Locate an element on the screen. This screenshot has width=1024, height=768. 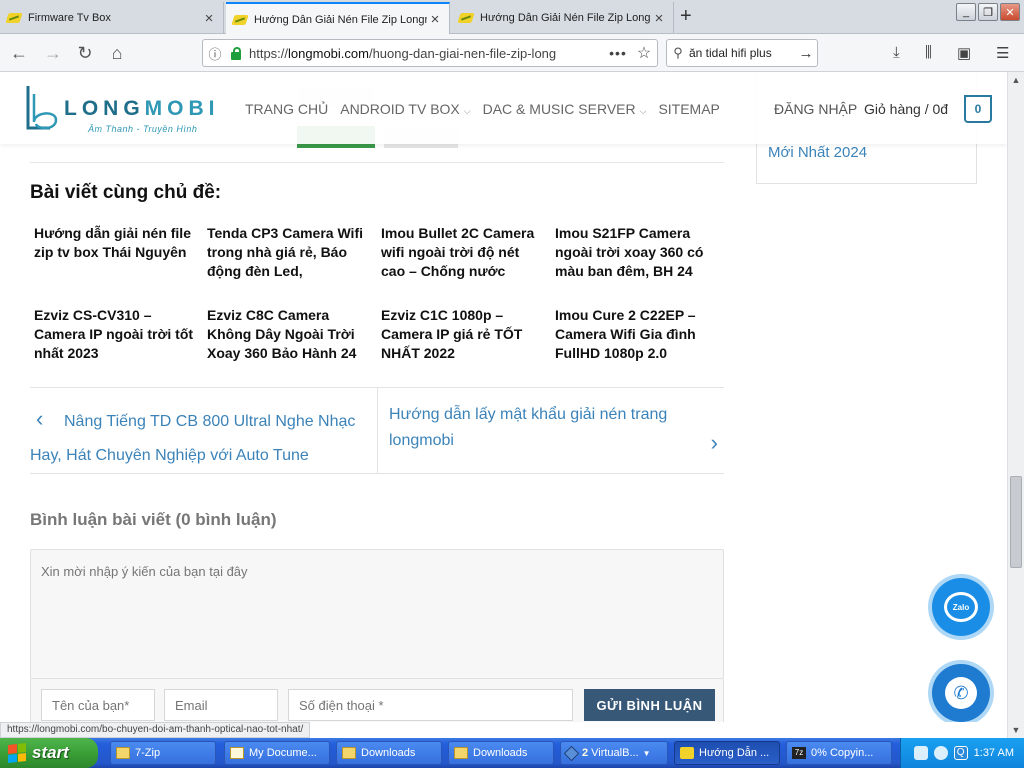
sidebar-toggle-icon: ▣ is located at coordinates (964, 53).